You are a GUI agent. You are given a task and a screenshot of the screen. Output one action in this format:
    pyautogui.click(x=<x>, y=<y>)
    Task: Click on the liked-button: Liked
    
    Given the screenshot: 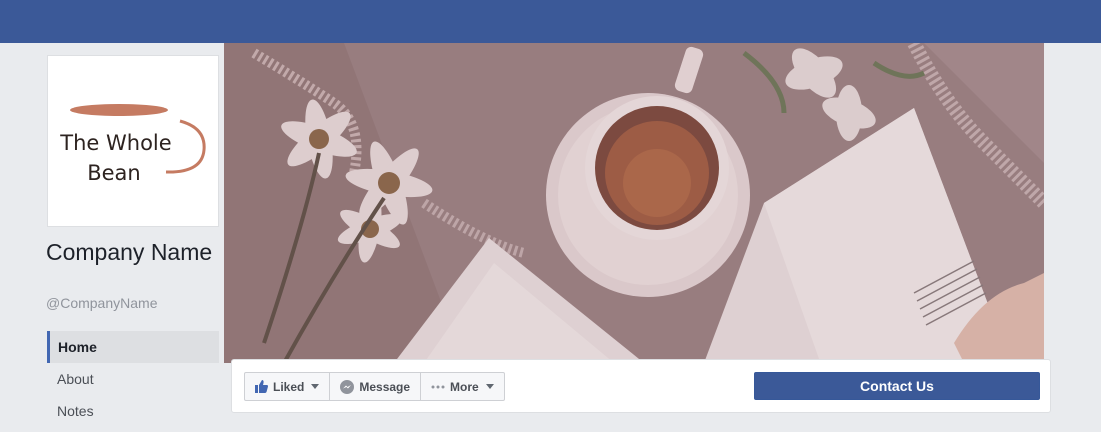 What is the action you would take?
    pyautogui.click(x=288, y=386)
    